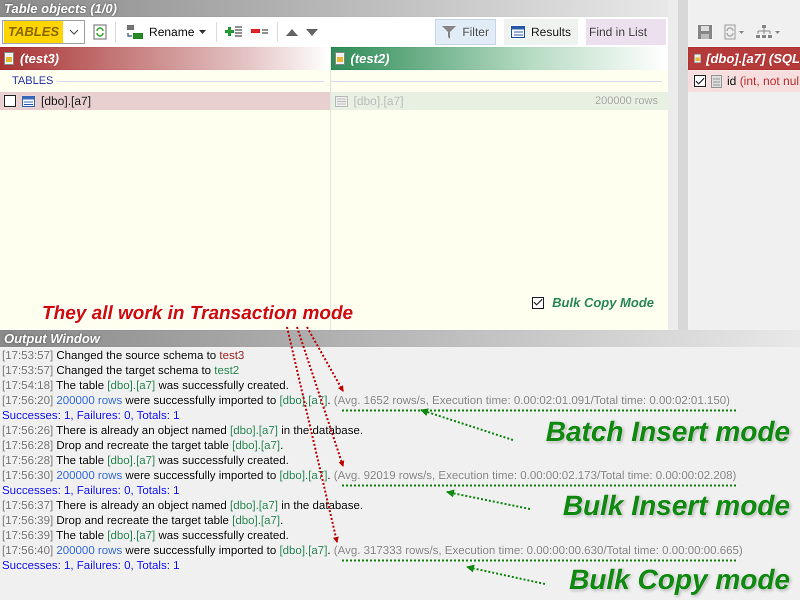 The image size is (800, 600). What do you see at coordinates (334, 8) in the screenshot?
I see `panel-title: Table objects (1/0)` at bounding box center [334, 8].